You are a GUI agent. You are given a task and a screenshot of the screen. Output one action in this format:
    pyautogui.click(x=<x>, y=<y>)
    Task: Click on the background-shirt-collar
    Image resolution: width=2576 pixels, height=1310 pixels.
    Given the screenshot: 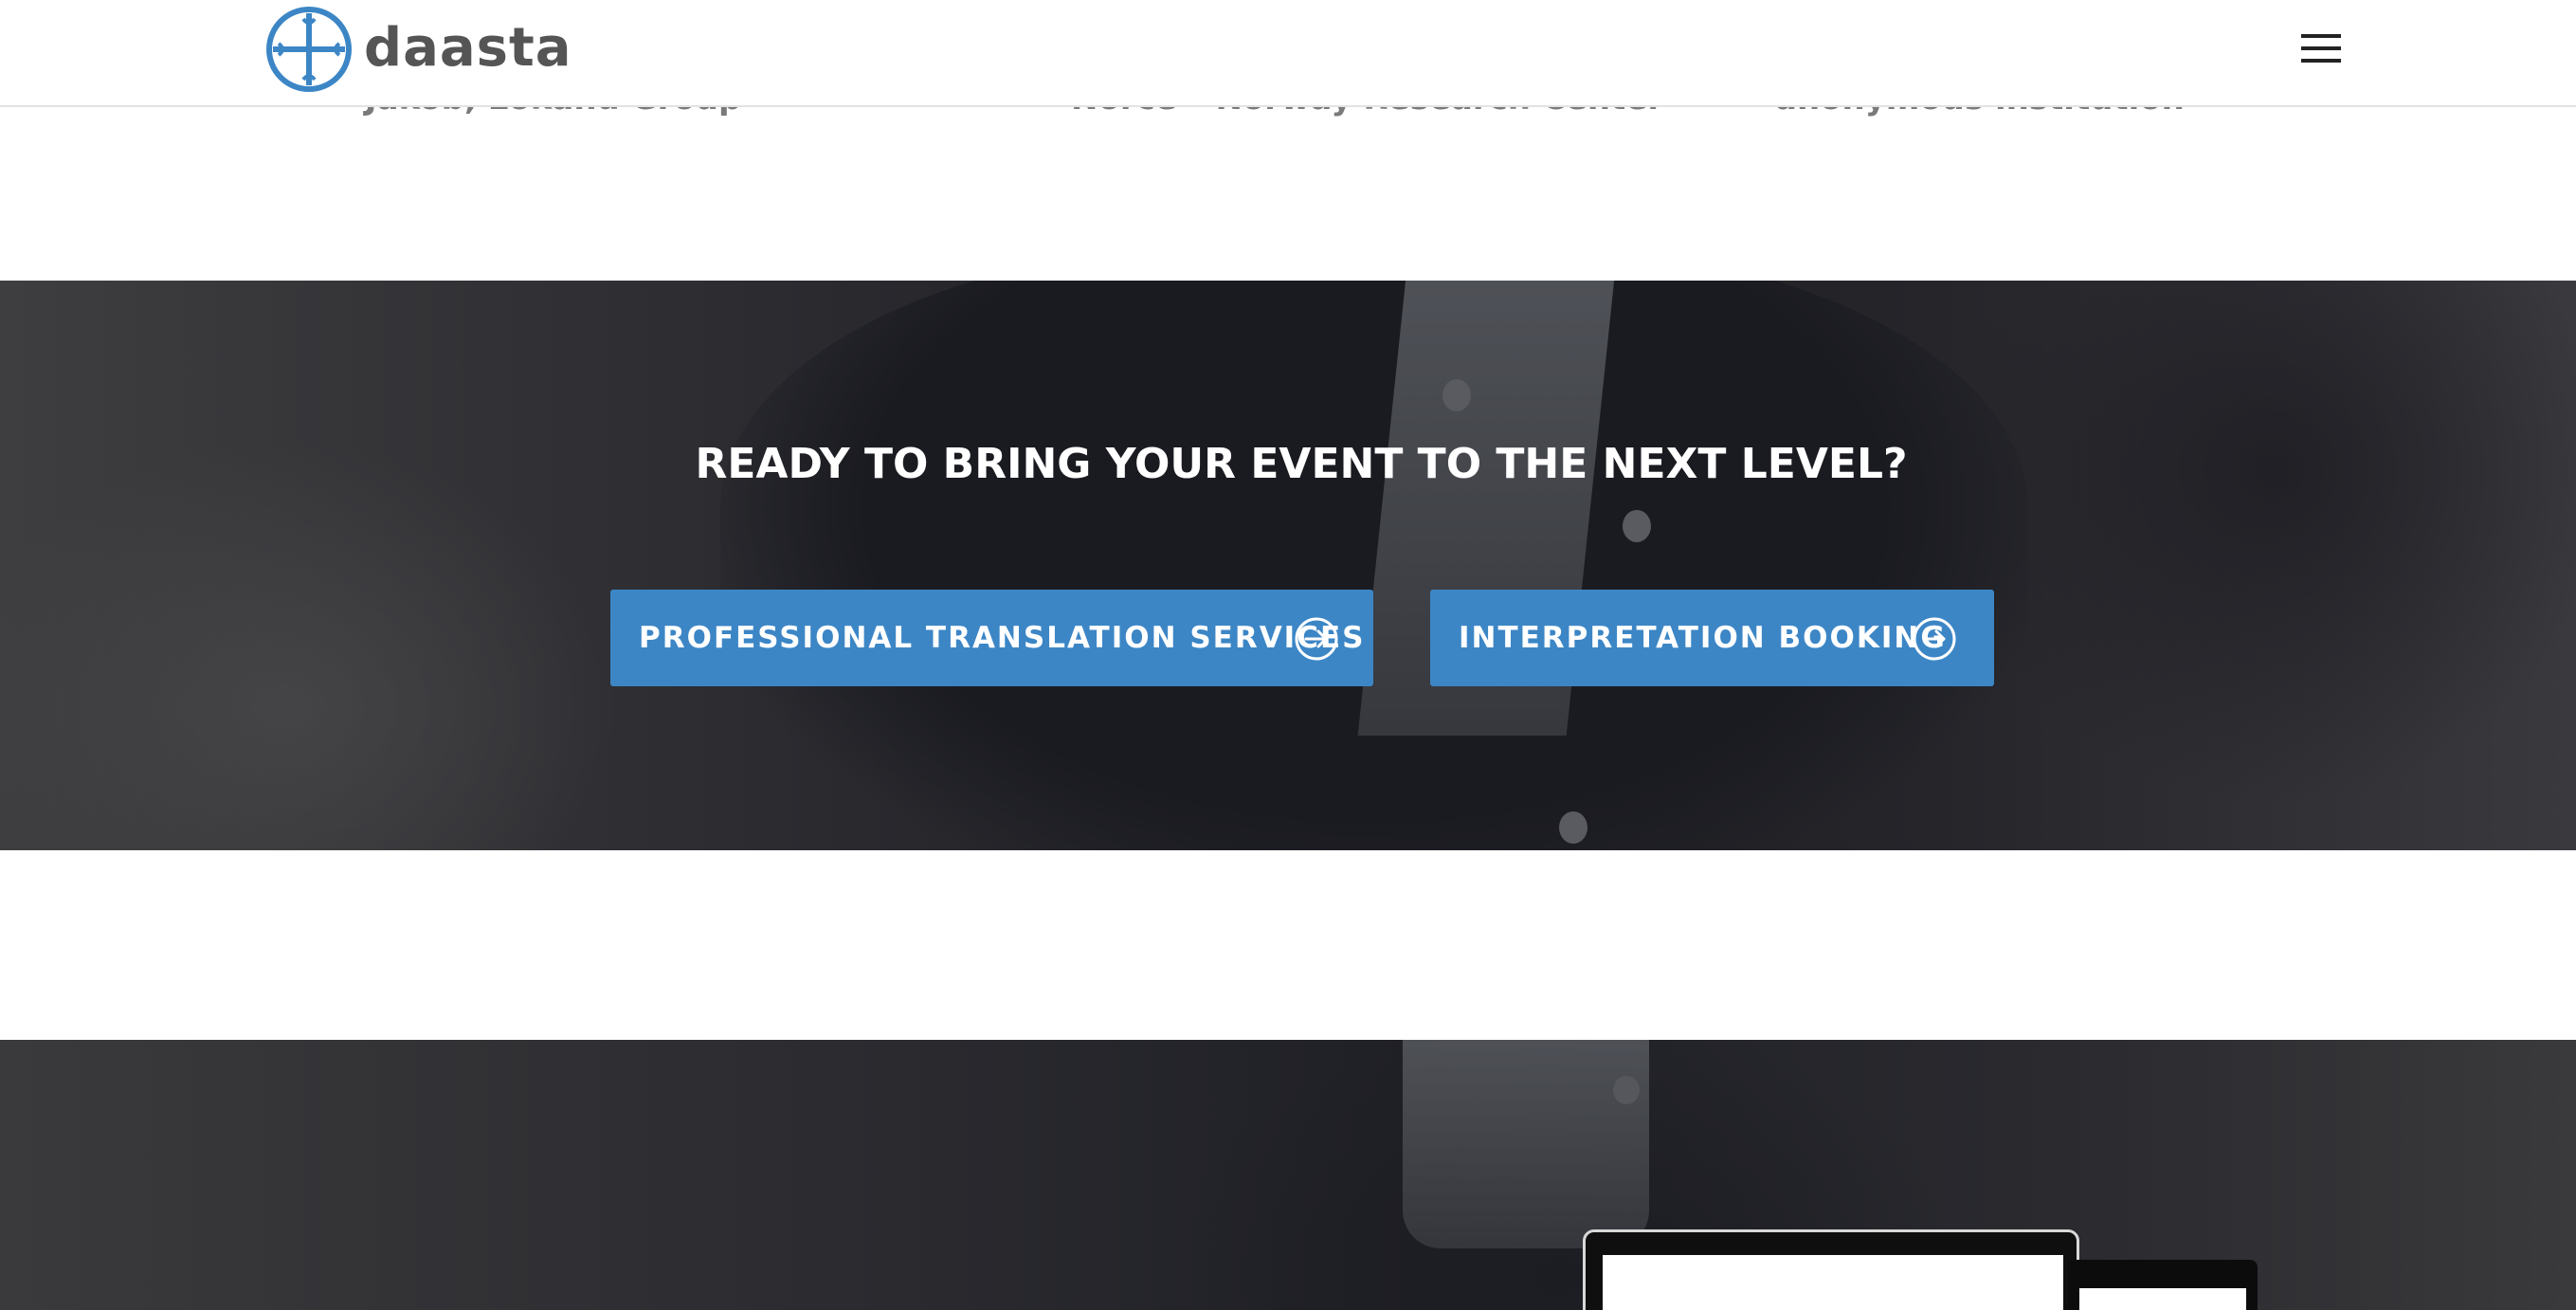 What is the action you would take?
    pyautogui.click(x=1526, y=1144)
    